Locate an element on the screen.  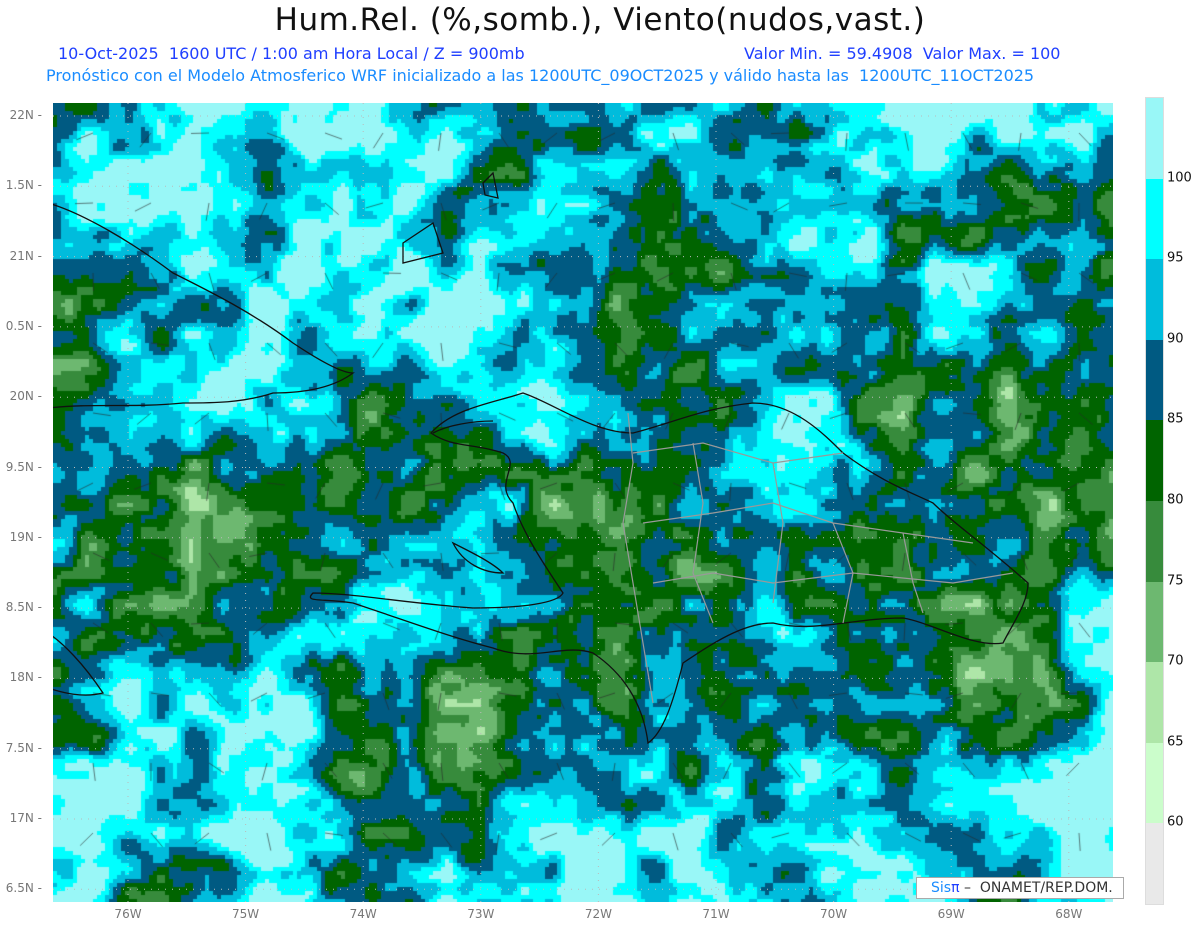
colorbar is located at coordinates (1154, 501).